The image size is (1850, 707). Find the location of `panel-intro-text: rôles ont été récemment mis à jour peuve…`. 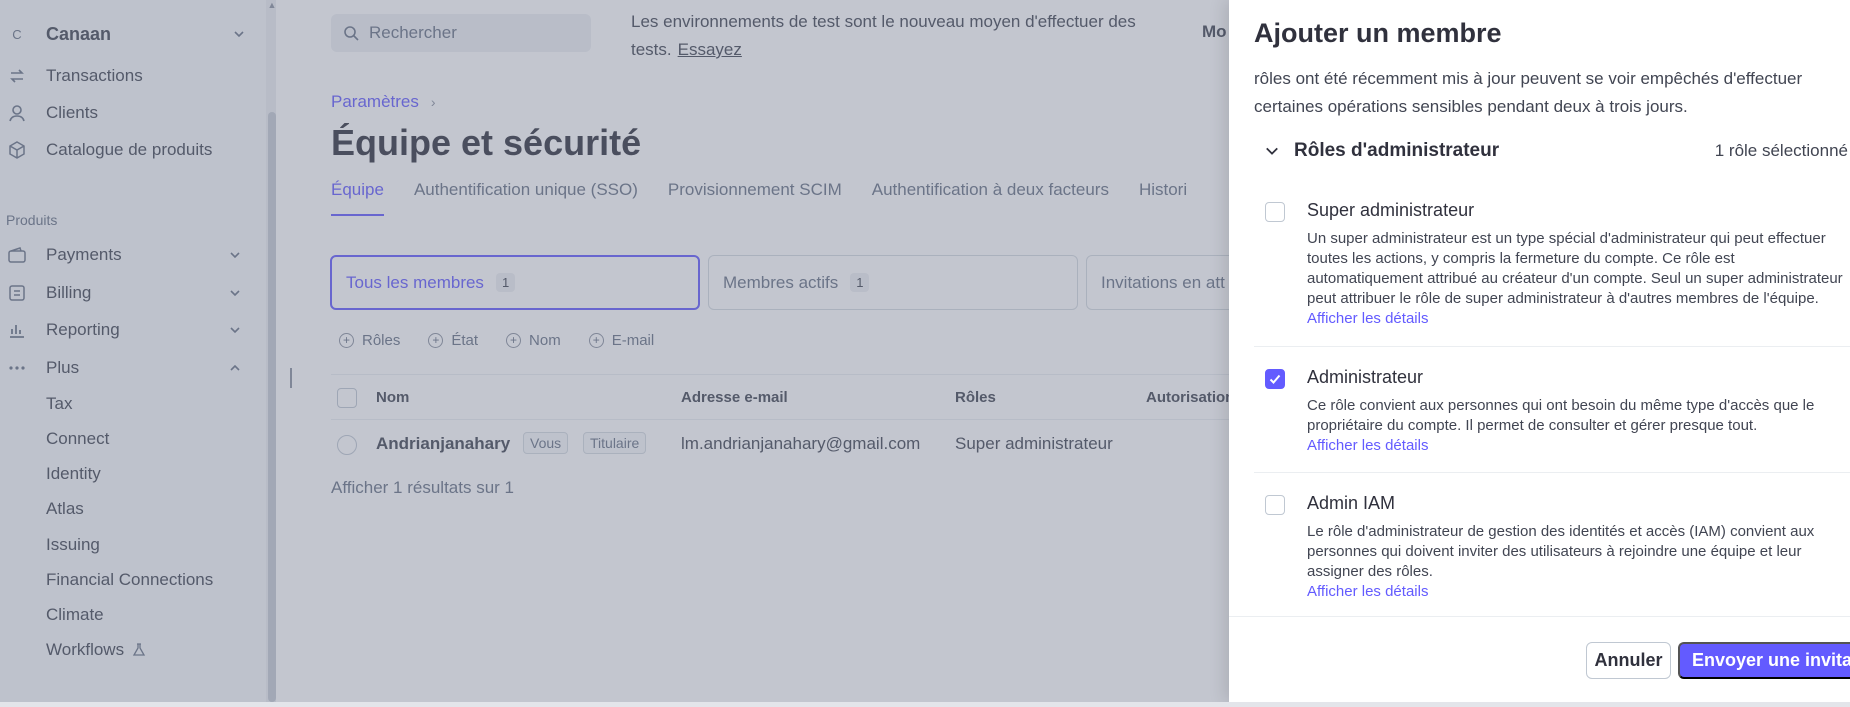

panel-intro-text: rôles ont été récemment mis à jour peuve… is located at coordinates (1528, 92).